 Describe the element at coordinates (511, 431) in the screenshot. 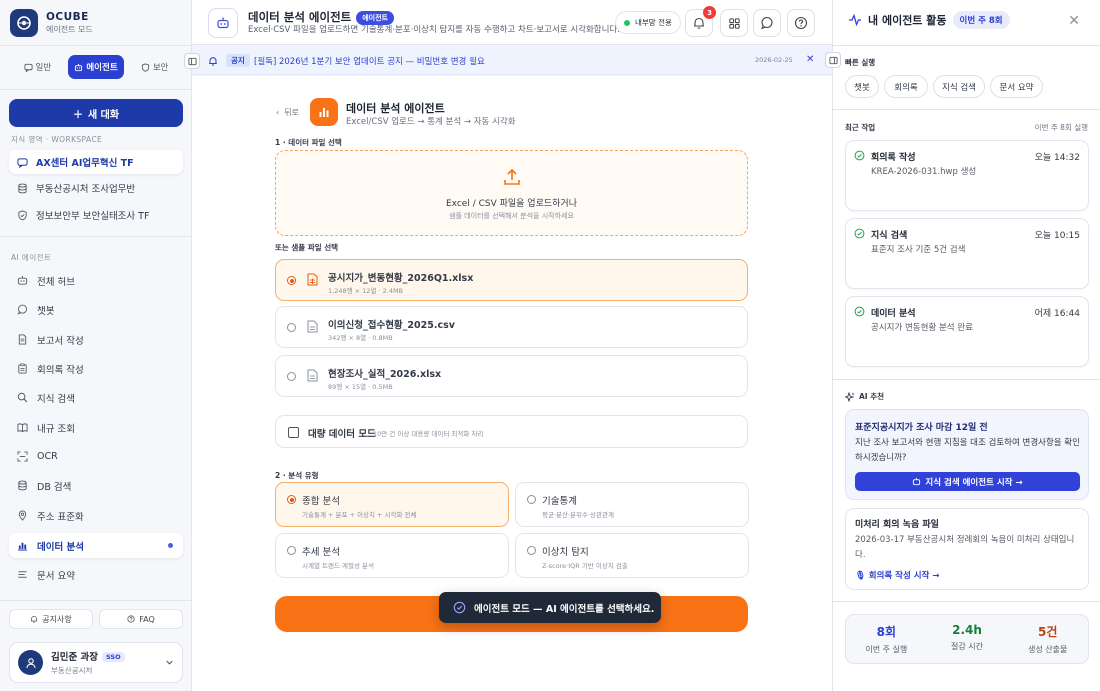

I see `bulk-data-mode-toggle: 대량 데이터 모드 10만 건 이상 대용량 데이터 최적화 처리` at that location.